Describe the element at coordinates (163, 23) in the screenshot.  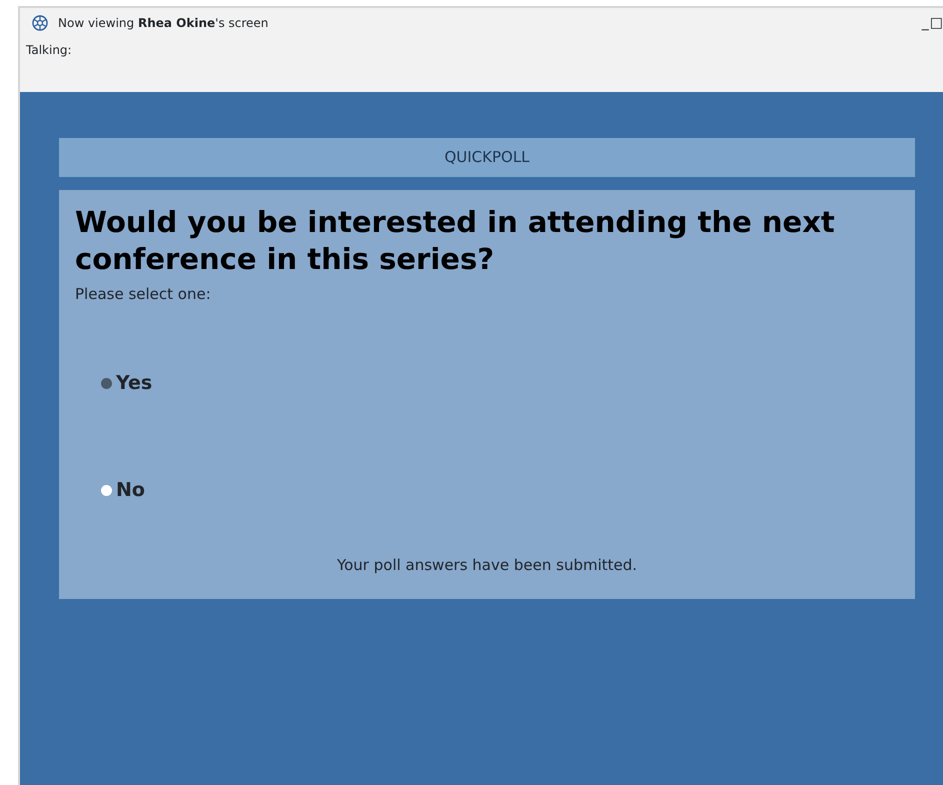
I see `window-title: Now viewing Rhea Okine's screen` at that location.